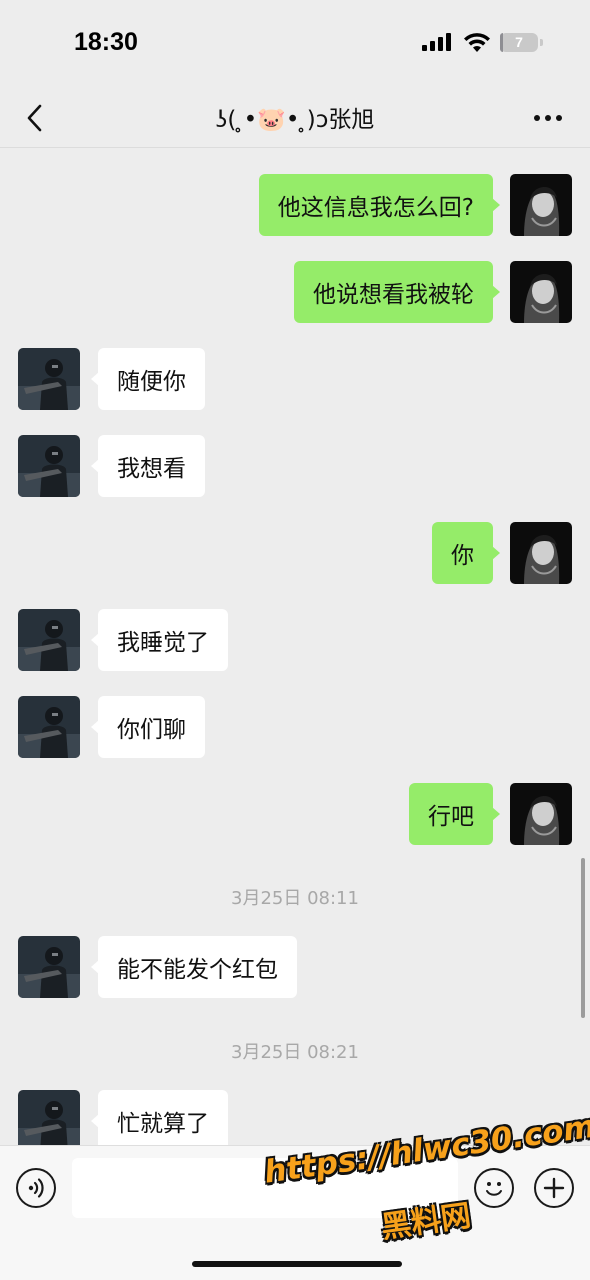 The height and width of the screenshot is (1280, 590). Describe the element at coordinates (436, 42) in the screenshot. I see `signal-icon` at that location.